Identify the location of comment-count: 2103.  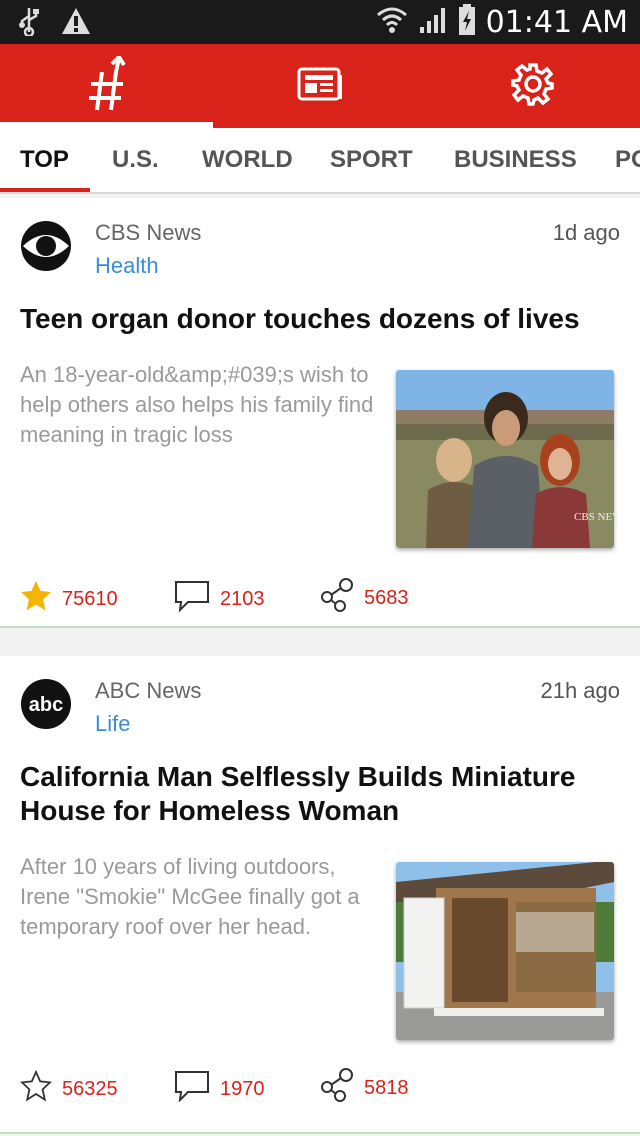
(242, 598).